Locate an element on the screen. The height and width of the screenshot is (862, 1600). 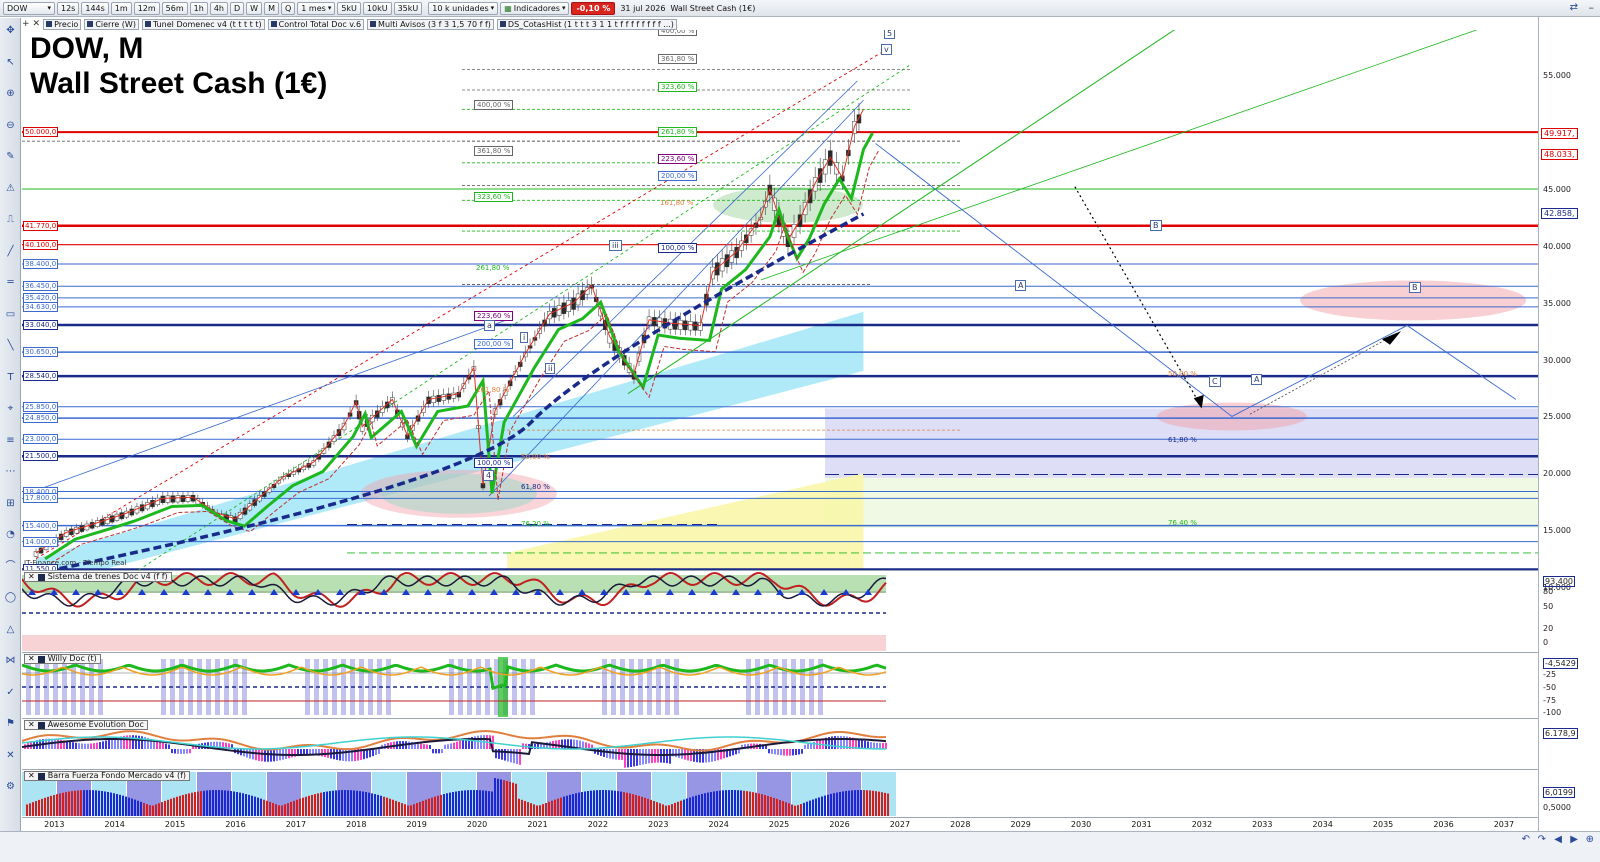
target-icon: ⌖ is located at coordinates (10, 408).